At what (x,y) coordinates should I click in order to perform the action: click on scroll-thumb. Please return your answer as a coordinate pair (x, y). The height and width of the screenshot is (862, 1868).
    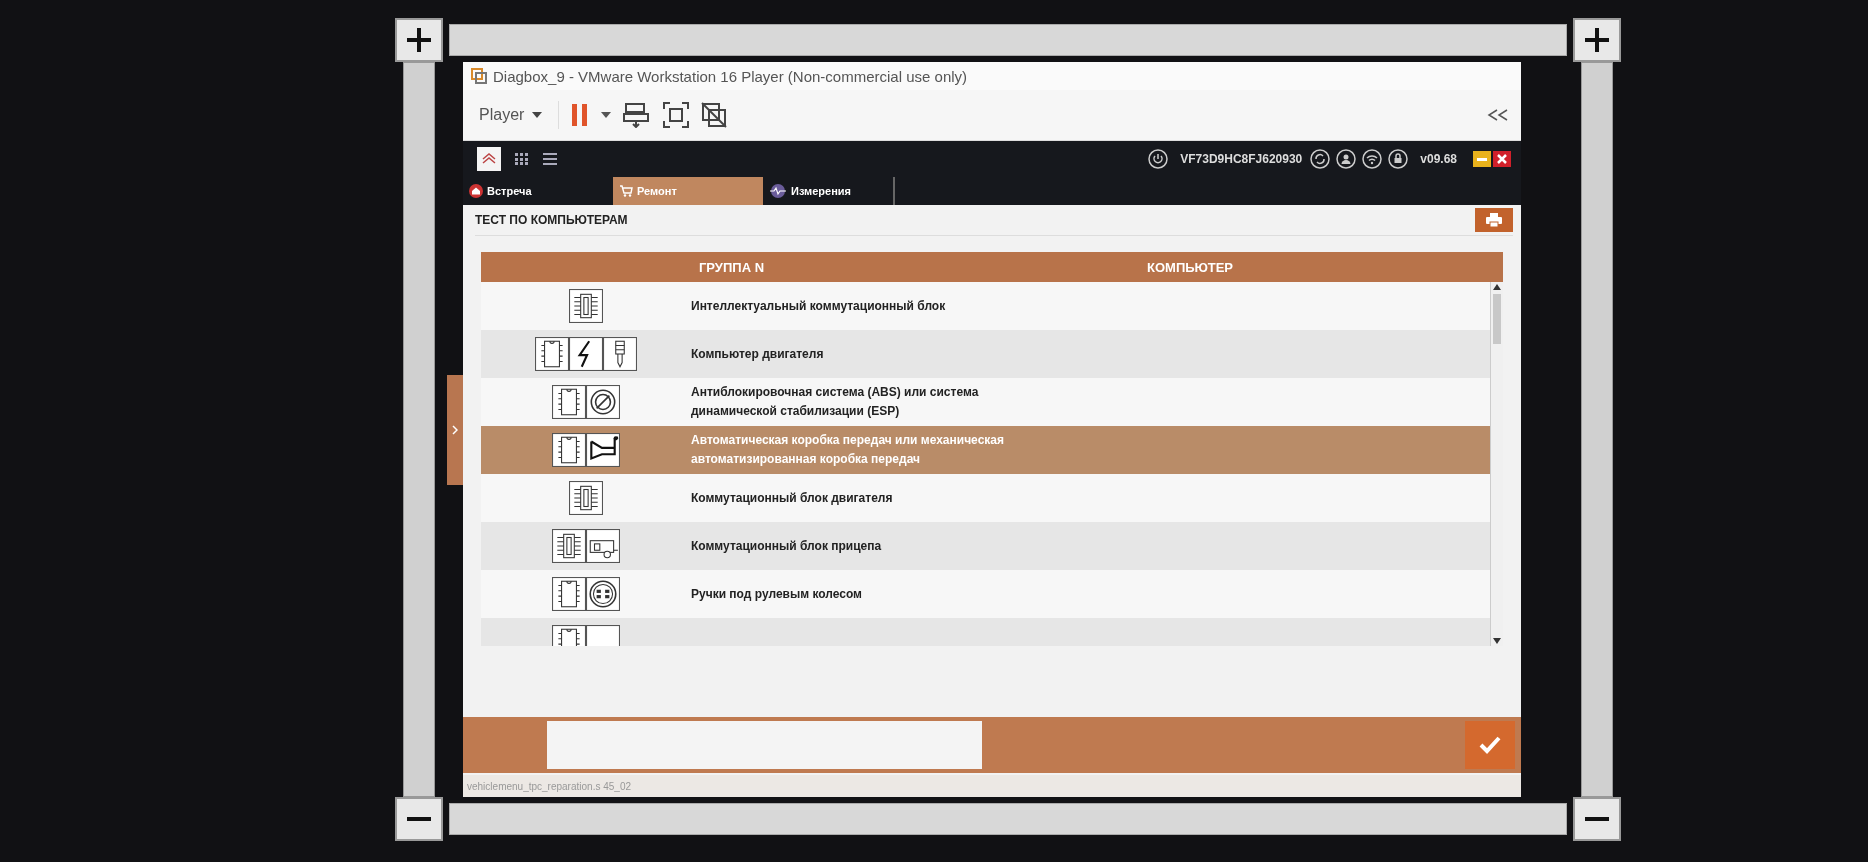
    Looking at the image, I should click on (1497, 319).